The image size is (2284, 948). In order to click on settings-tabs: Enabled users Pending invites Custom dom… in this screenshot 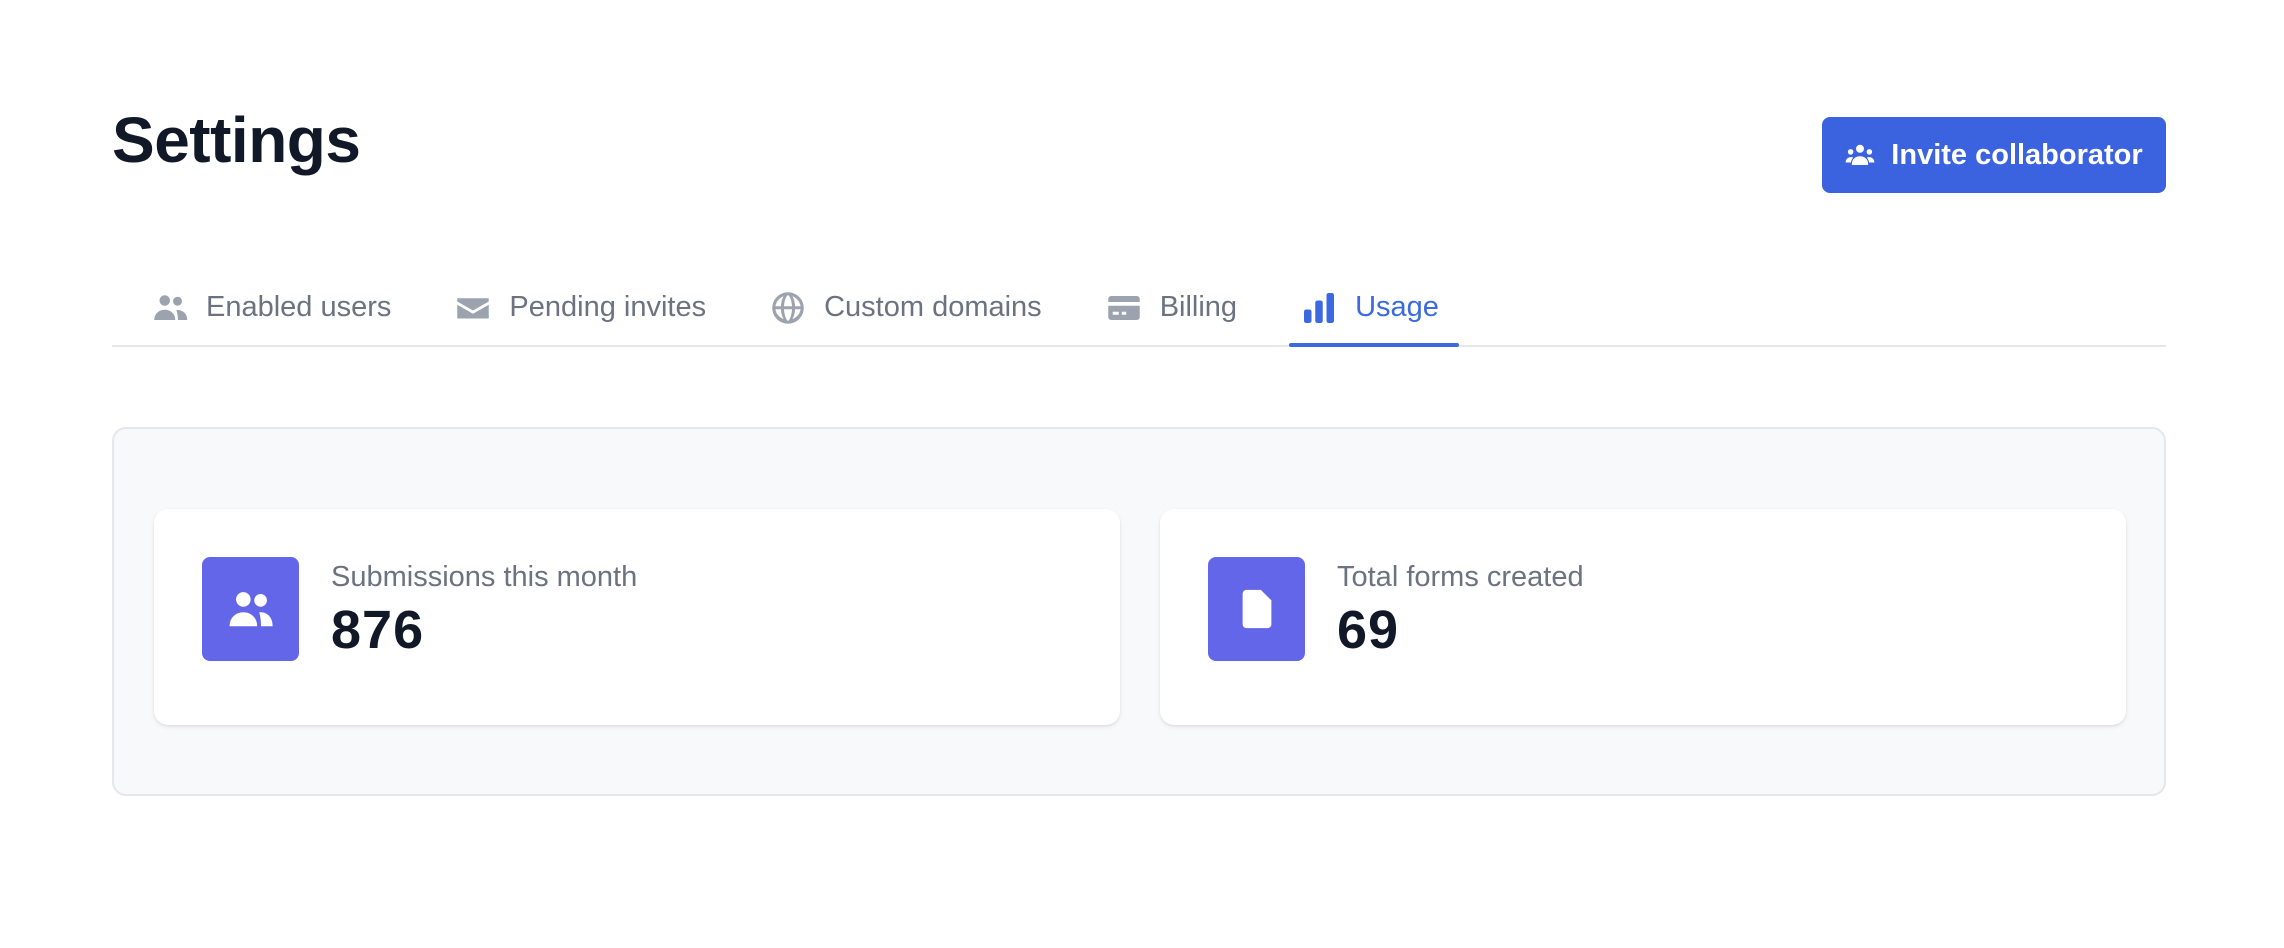, I will do `click(1139, 308)`.